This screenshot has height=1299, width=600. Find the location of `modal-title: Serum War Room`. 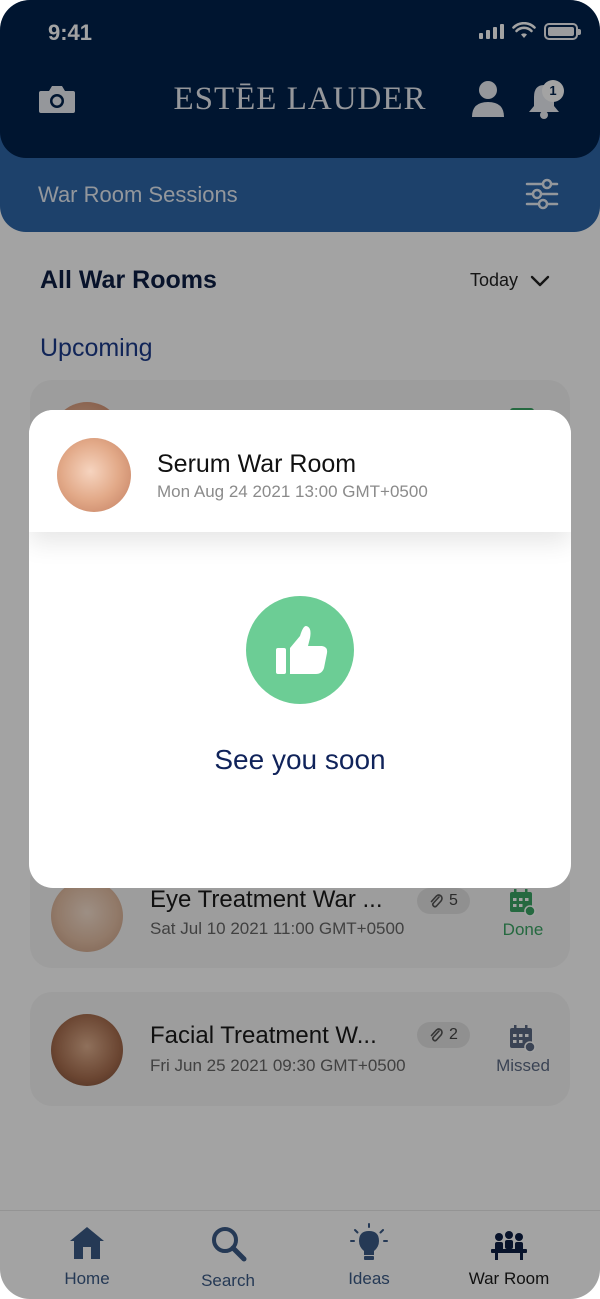

modal-title: Serum War Room is located at coordinates (257, 464).